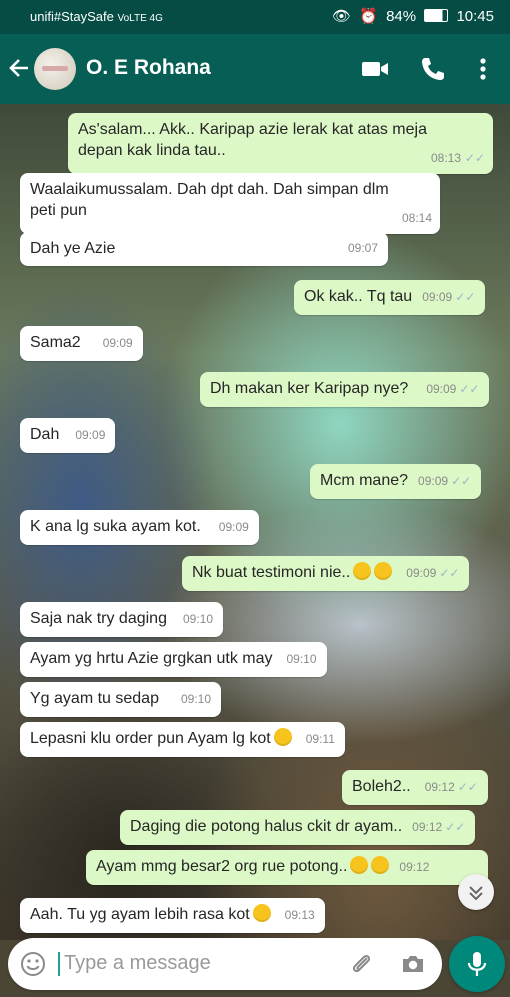 This screenshot has height=997, width=510. Describe the element at coordinates (320, 739) in the screenshot. I see `message-time: 09:11` at that location.